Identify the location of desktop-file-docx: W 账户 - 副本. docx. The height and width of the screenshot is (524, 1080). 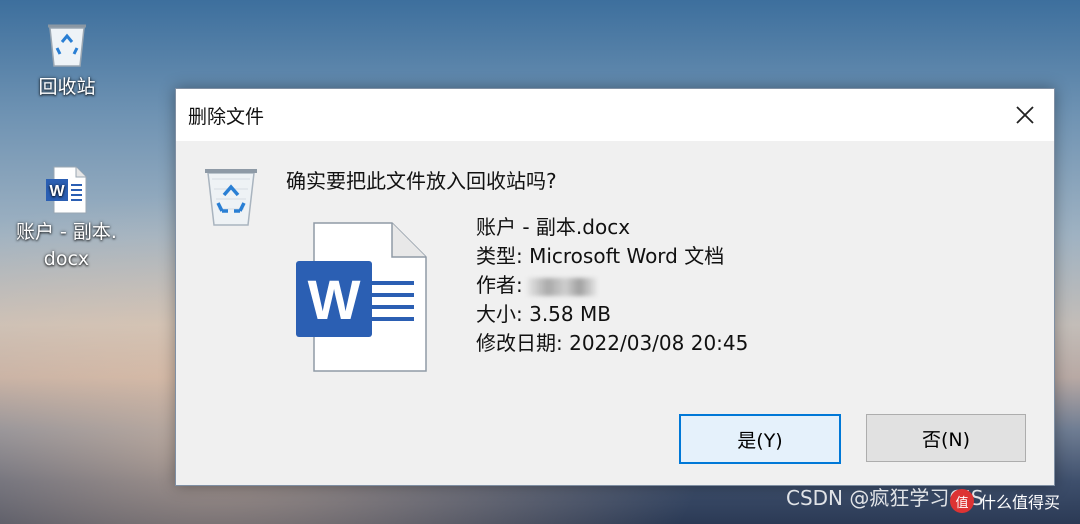
(66, 219).